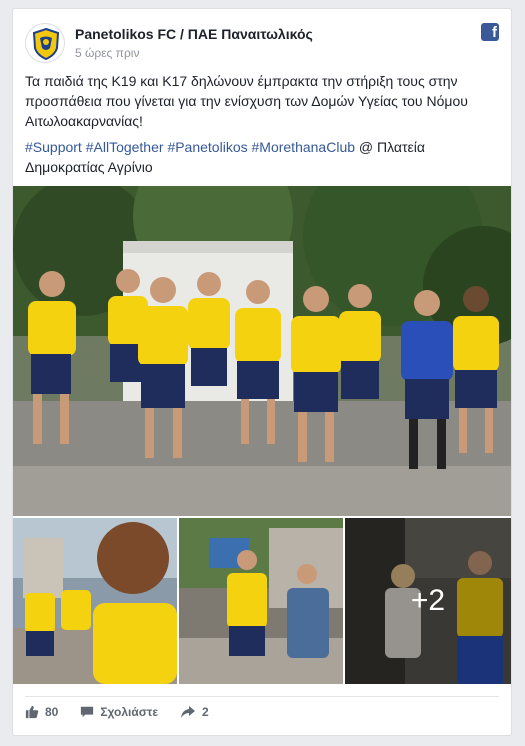 The image size is (525, 746). I want to click on share-button: 2, so click(194, 712).